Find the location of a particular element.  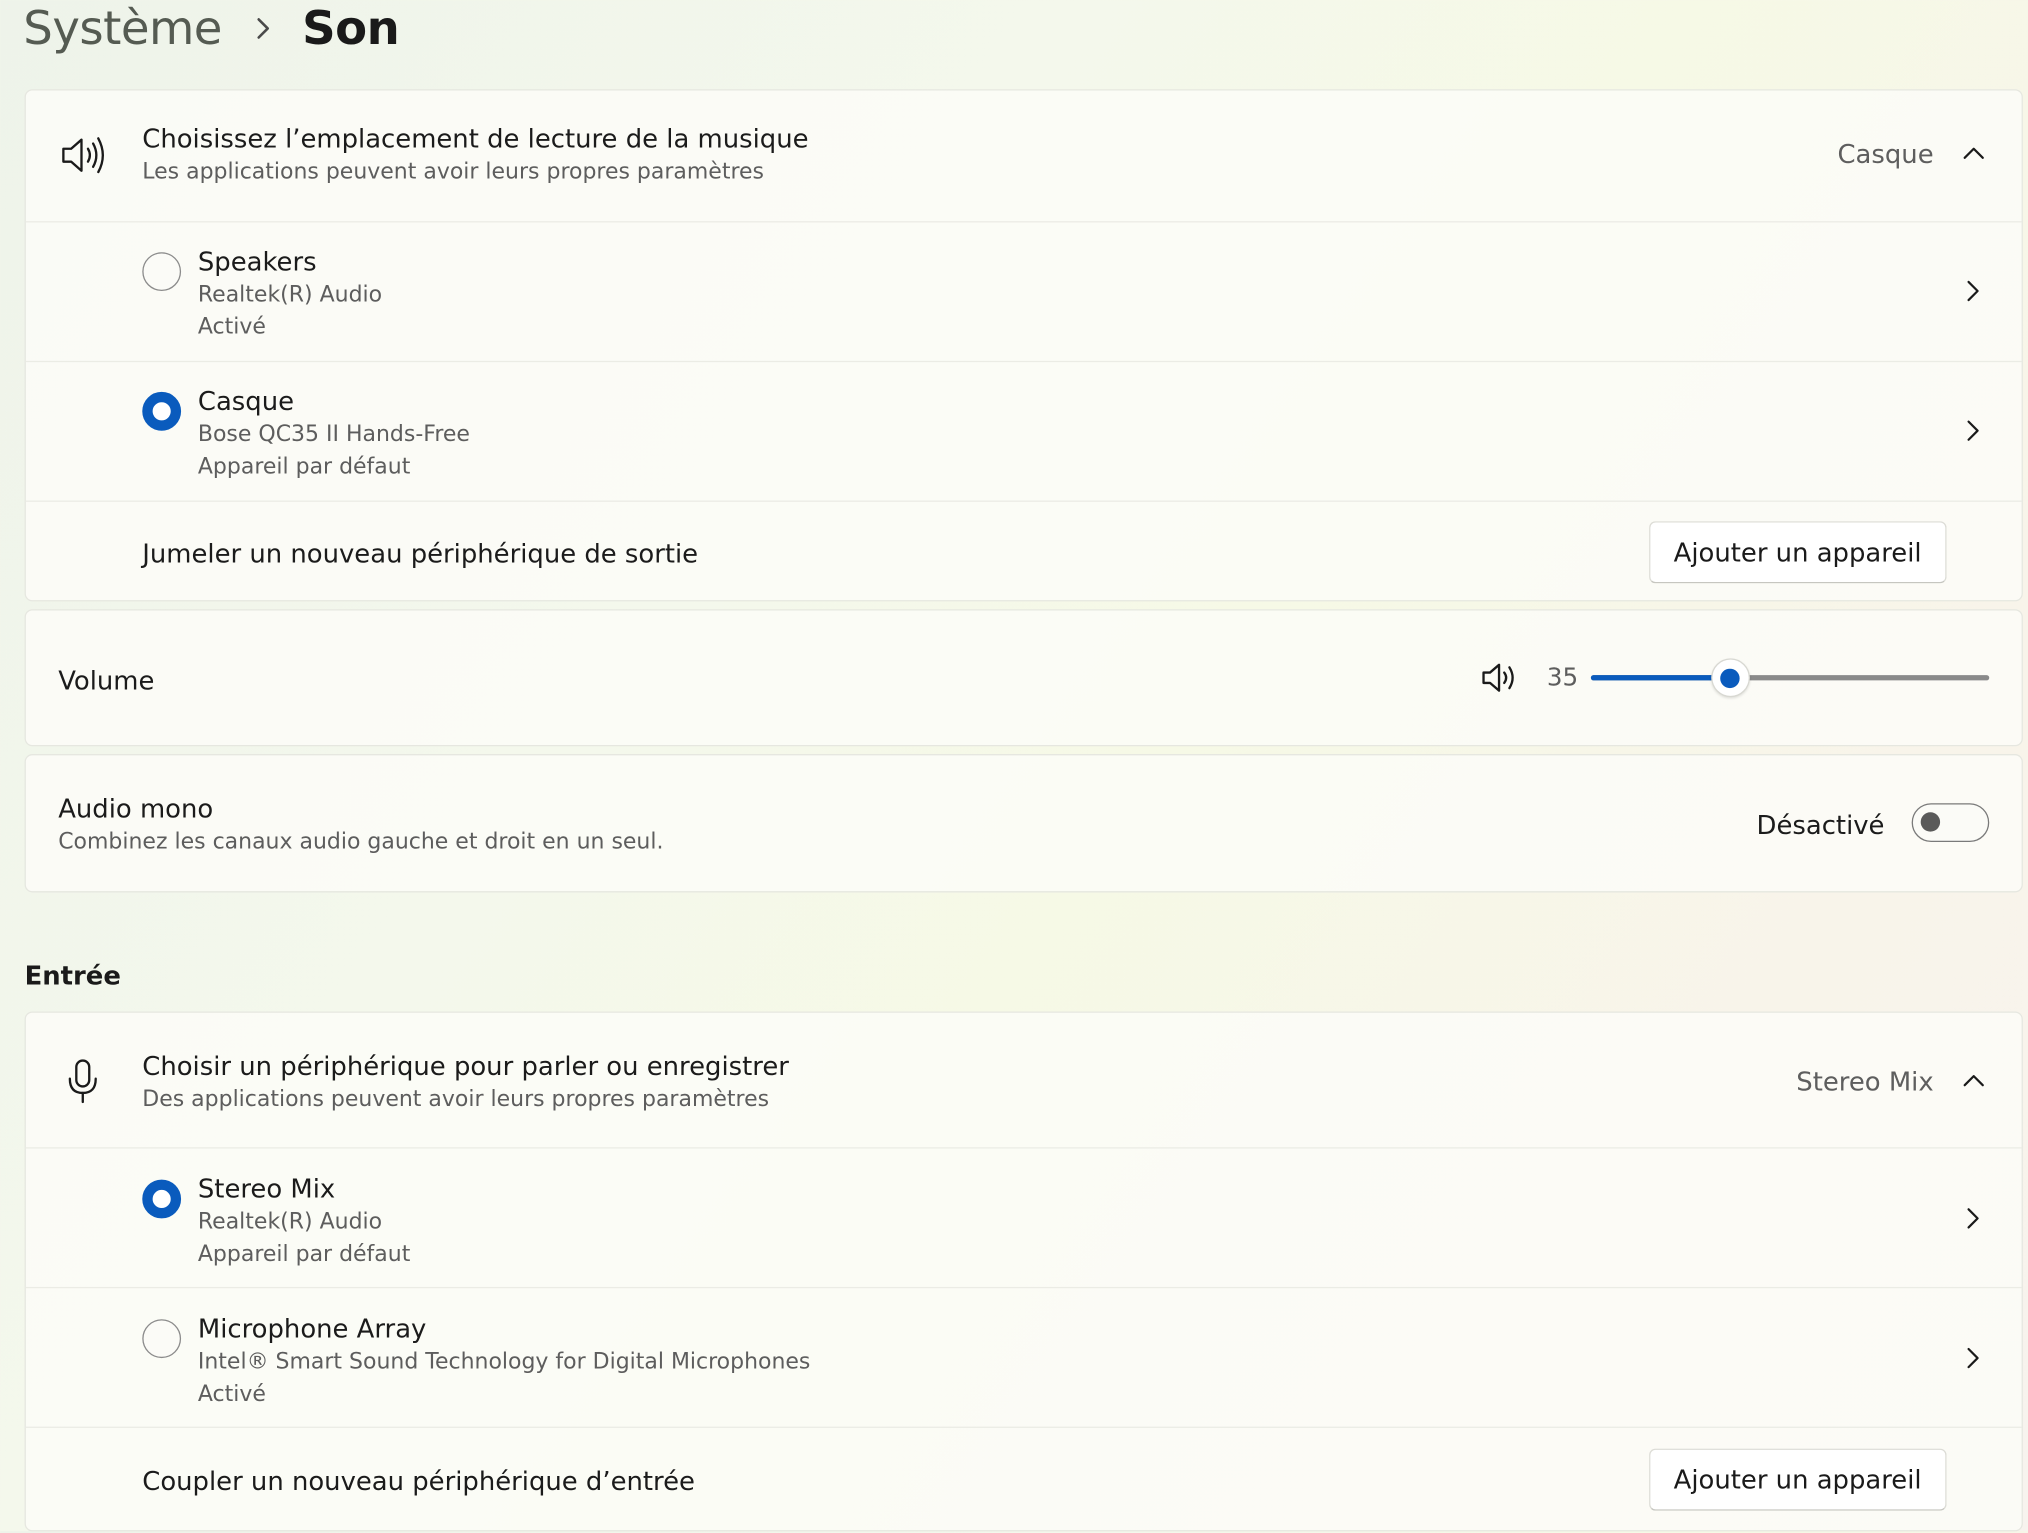

output-device-row: Speakers Realtek(R) Audio Activé is located at coordinates (1023, 291).